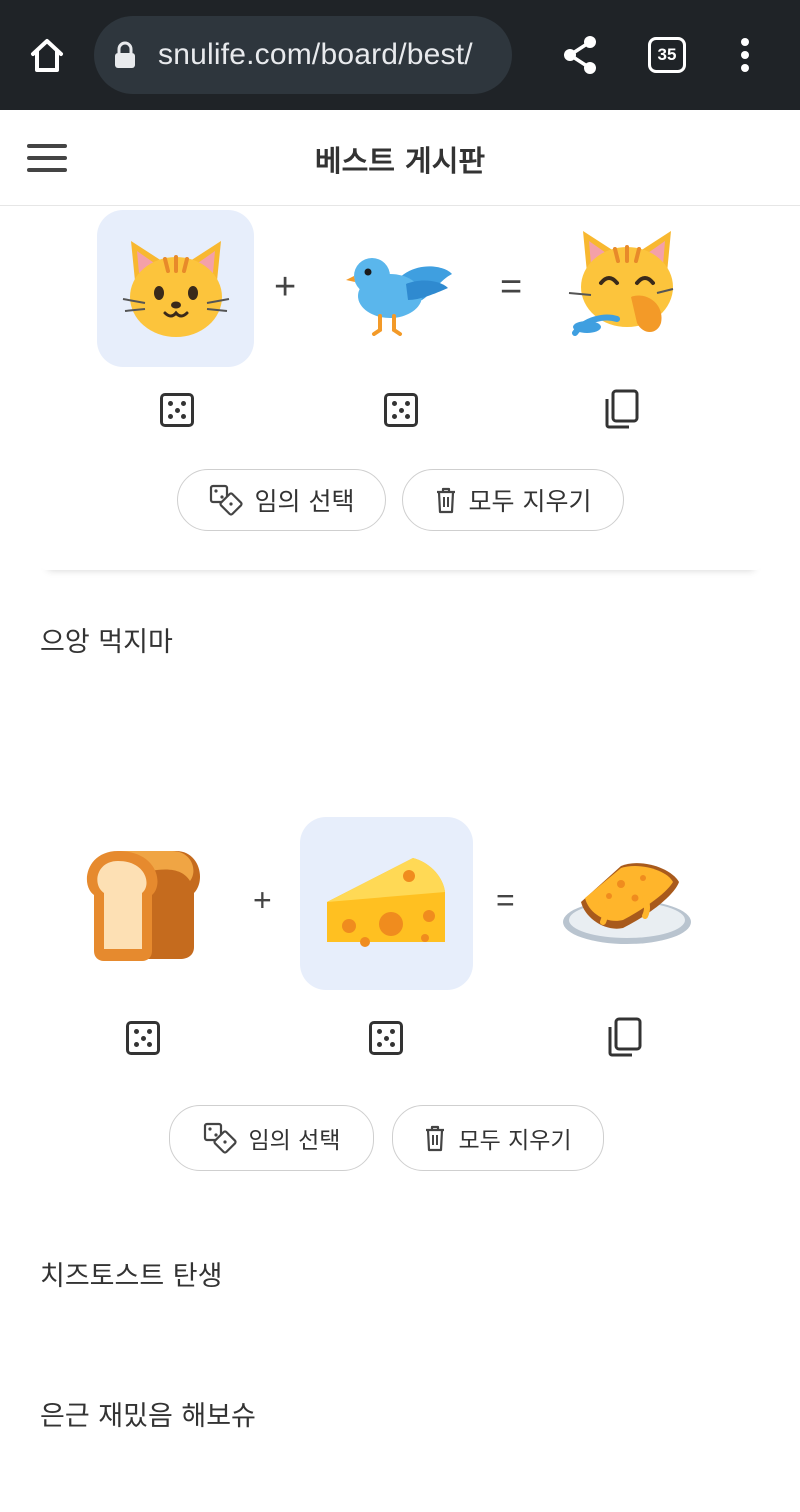 The image size is (800, 1512). I want to click on share-icon, so click(581, 55).